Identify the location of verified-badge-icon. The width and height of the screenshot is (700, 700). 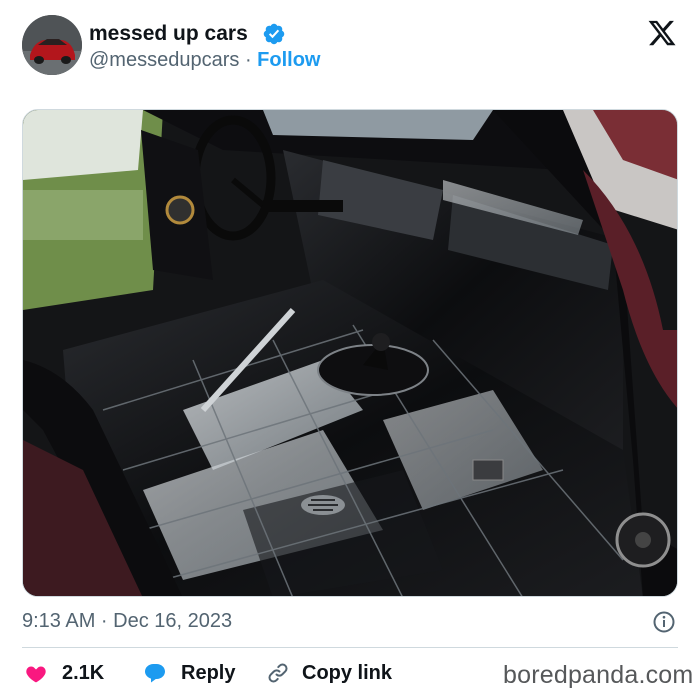
(274, 34).